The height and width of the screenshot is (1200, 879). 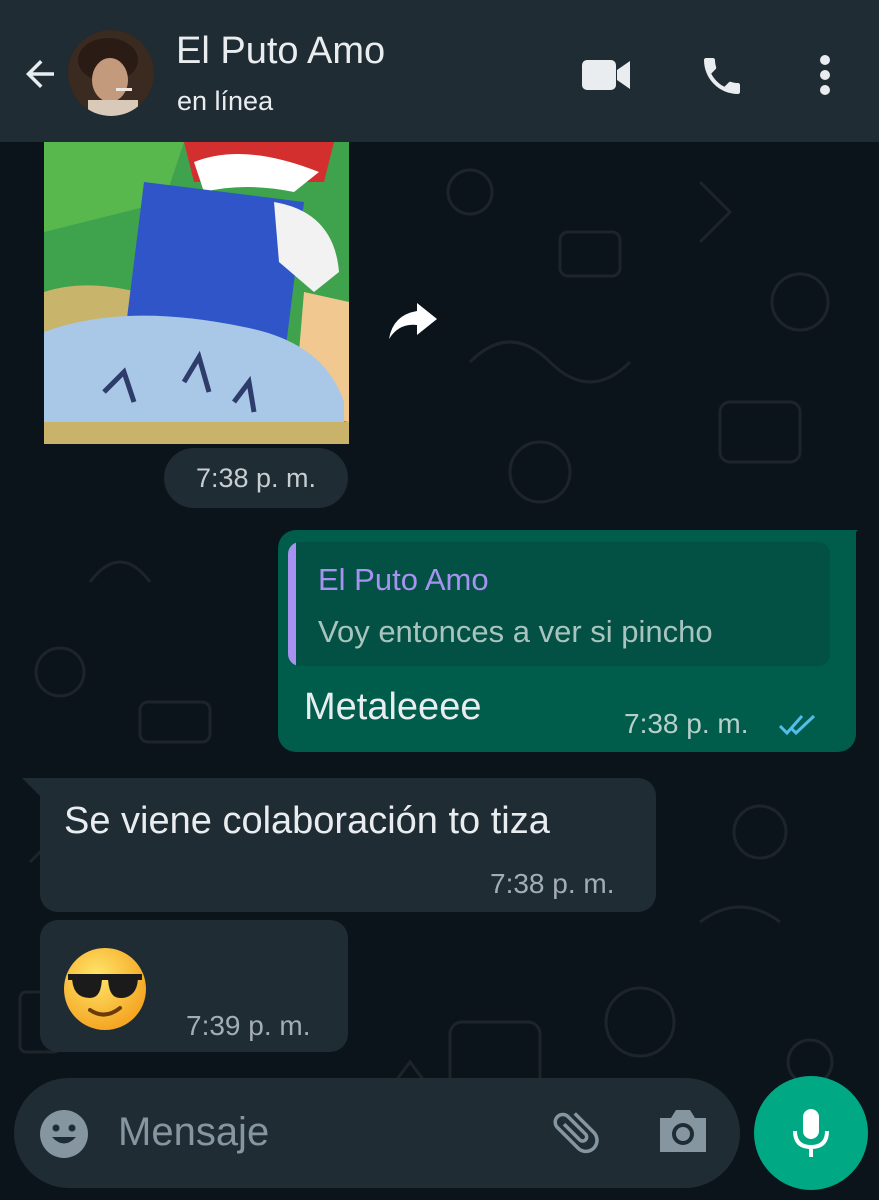 I want to click on attach-icon, so click(x=576, y=1132).